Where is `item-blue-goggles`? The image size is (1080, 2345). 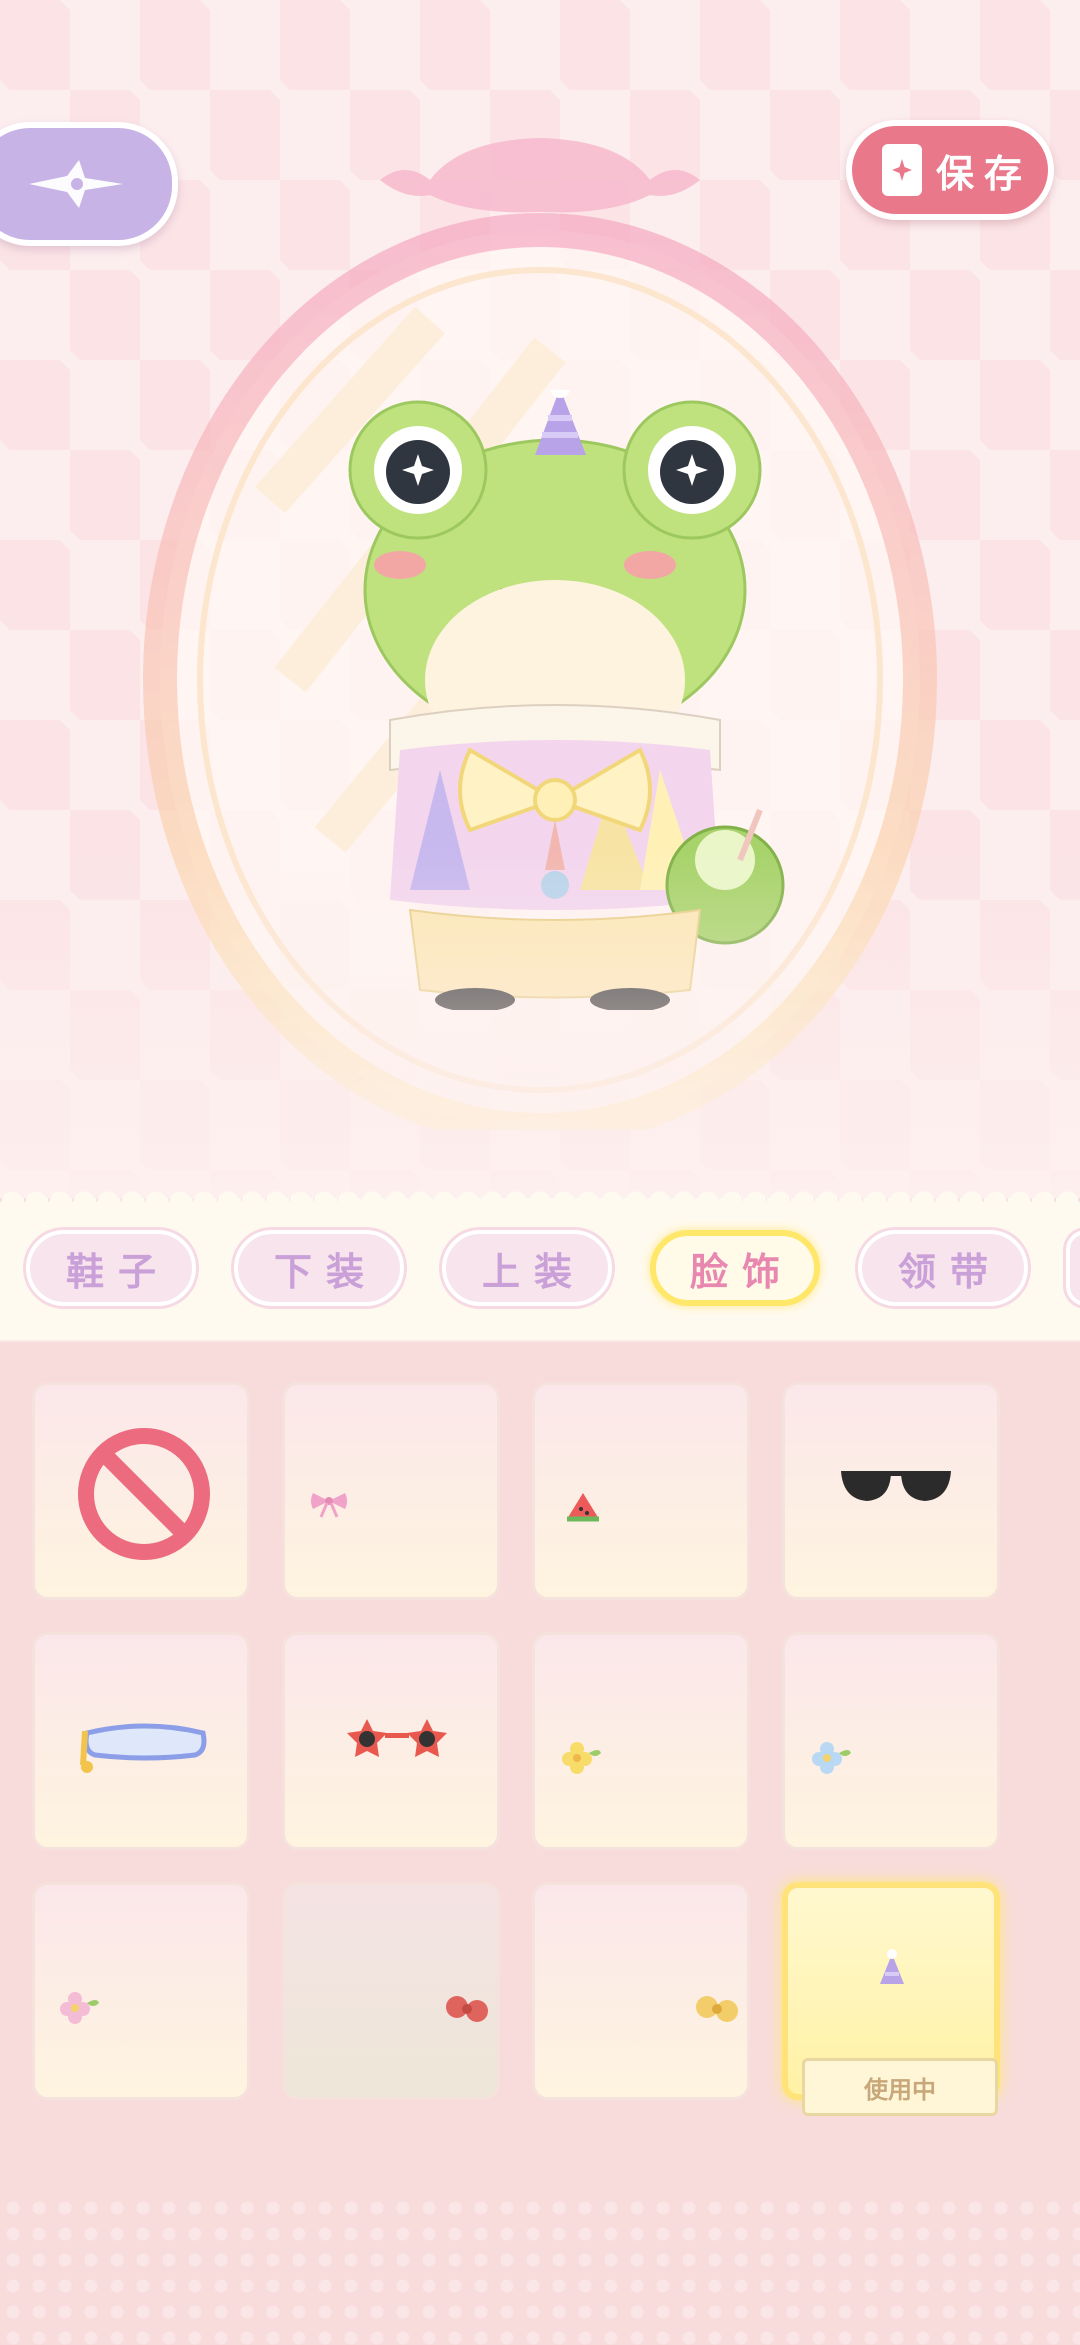 item-blue-goggles is located at coordinates (141, 1741).